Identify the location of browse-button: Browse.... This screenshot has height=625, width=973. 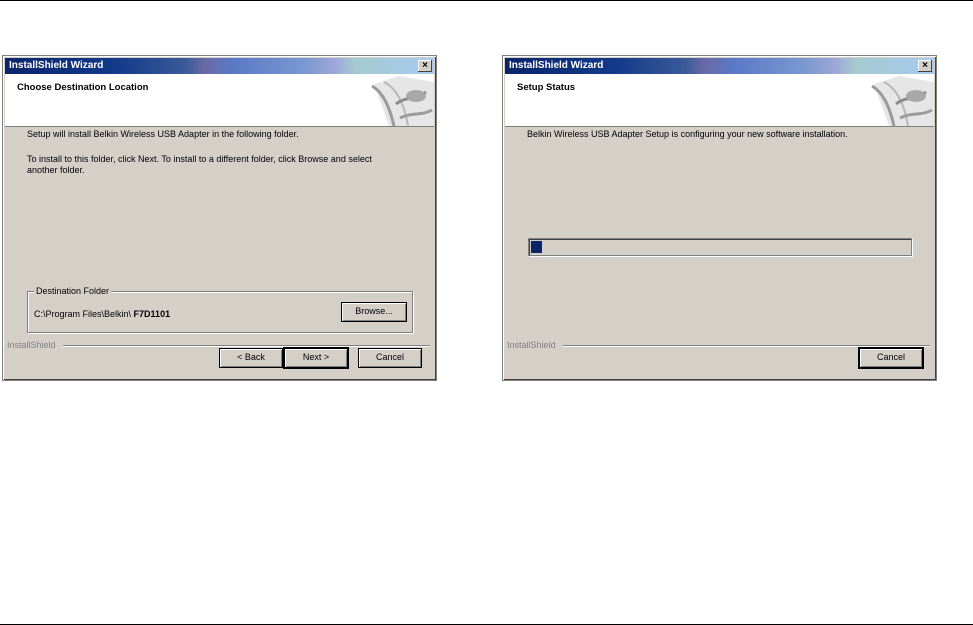
(374, 312).